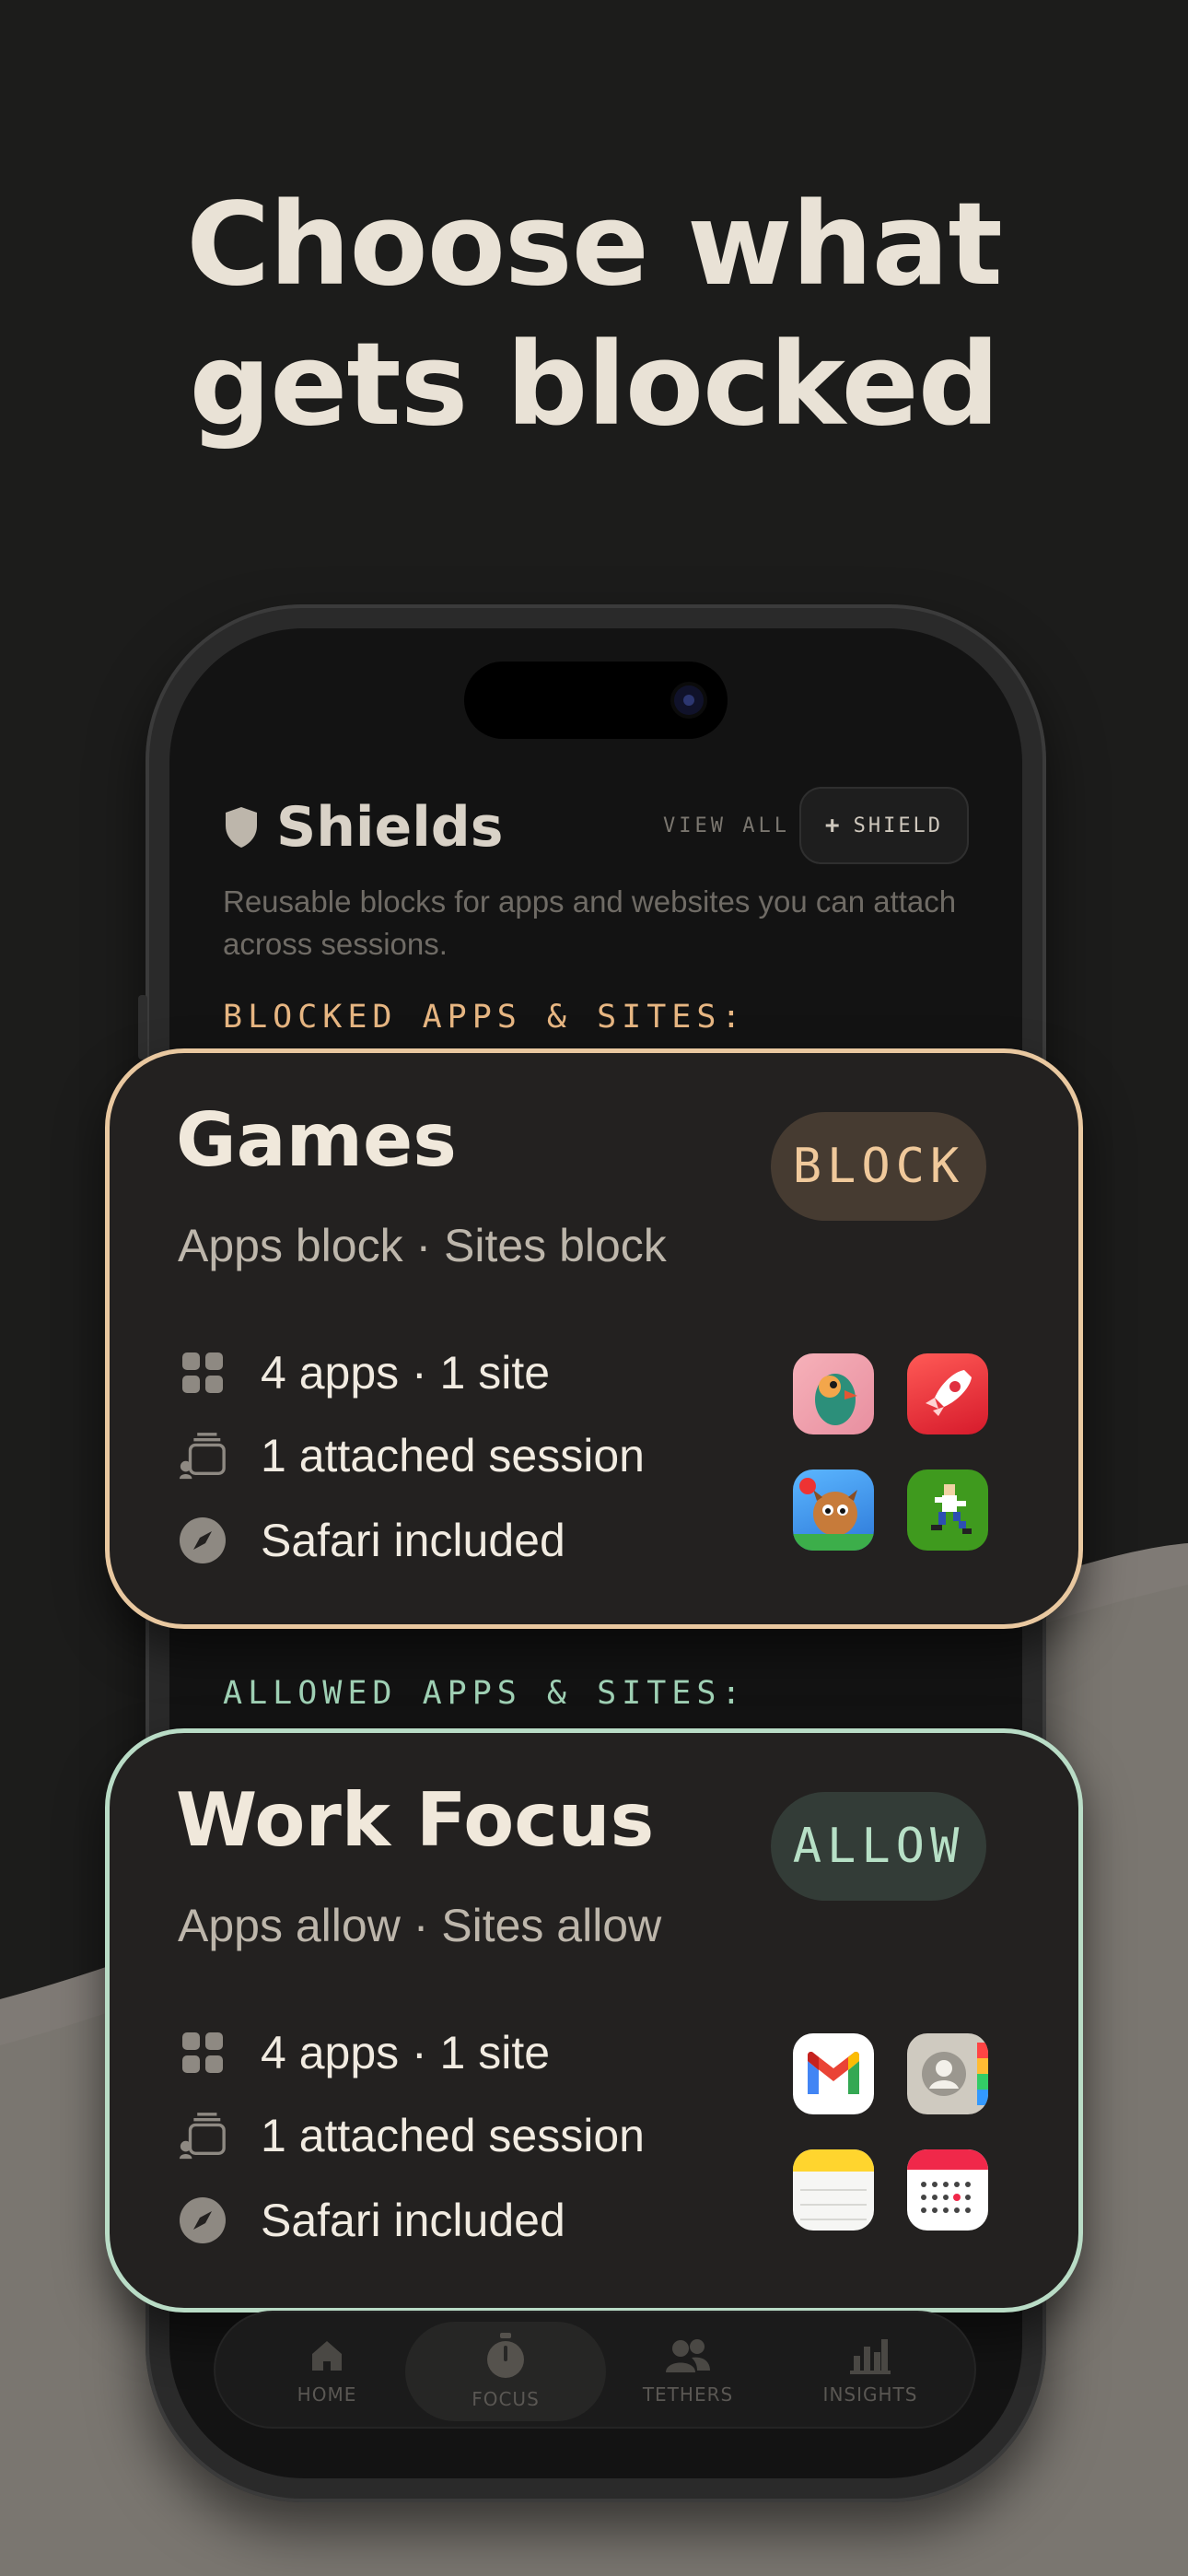 The image size is (1188, 2576). What do you see at coordinates (870, 2356) in the screenshot?
I see `bar-chart-icon` at bounding box center [870, 2356].